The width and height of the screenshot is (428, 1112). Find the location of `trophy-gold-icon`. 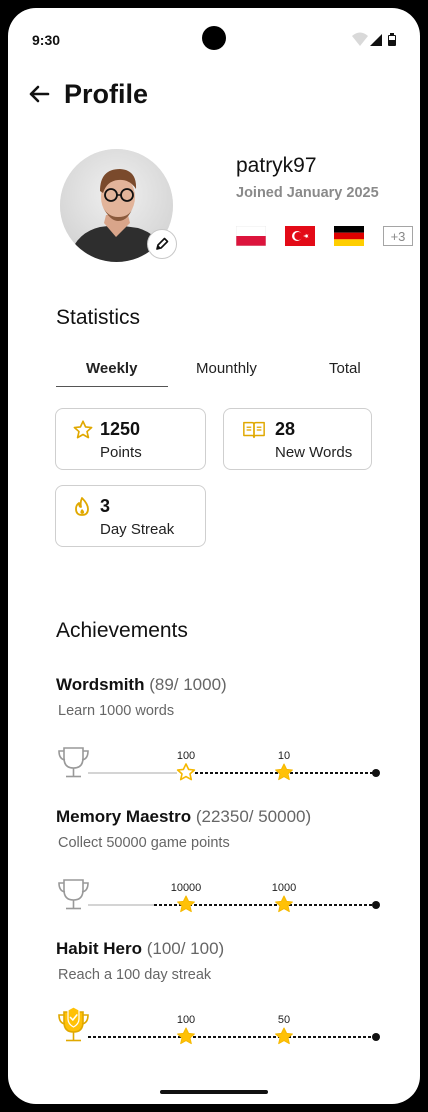

trophy-gold-icon is located at coordinates (73, 1024).